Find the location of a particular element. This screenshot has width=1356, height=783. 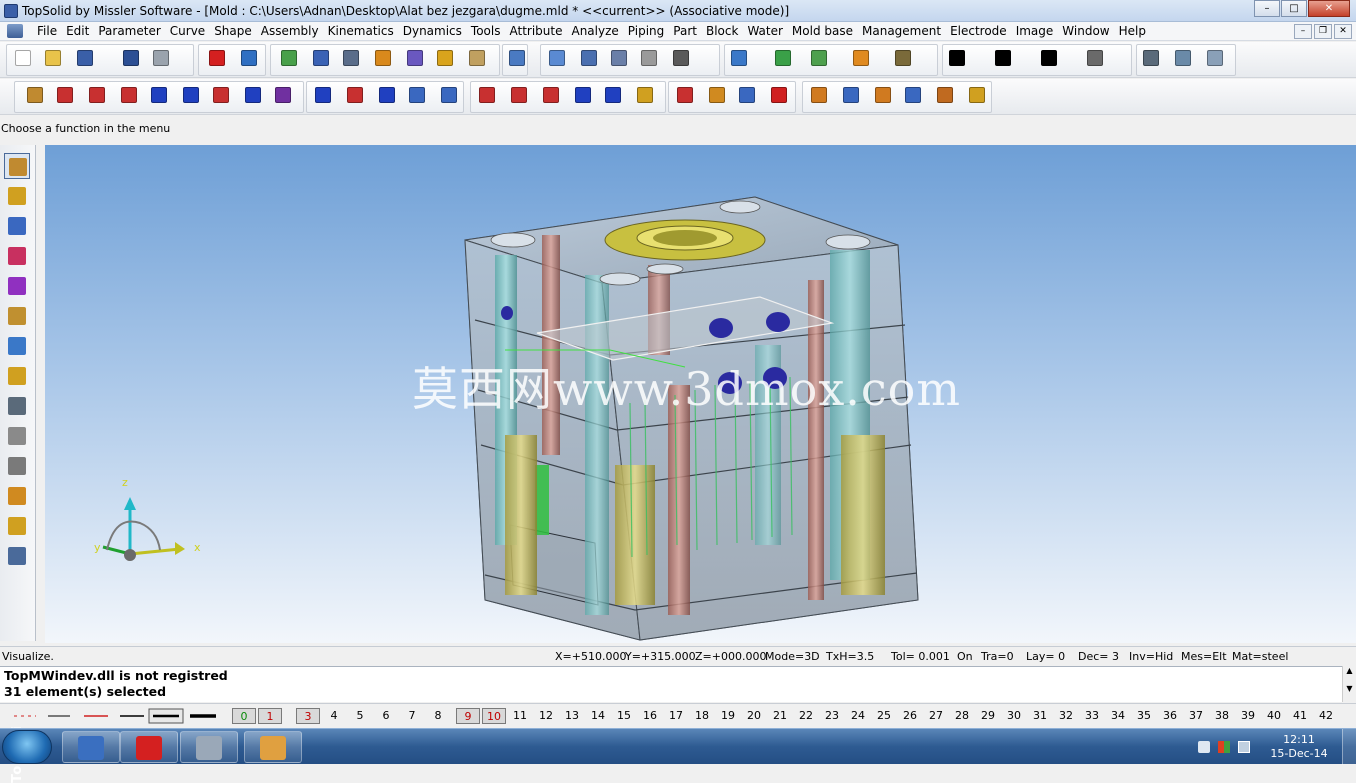

volume-icon is located at coordinates (1204, 747).